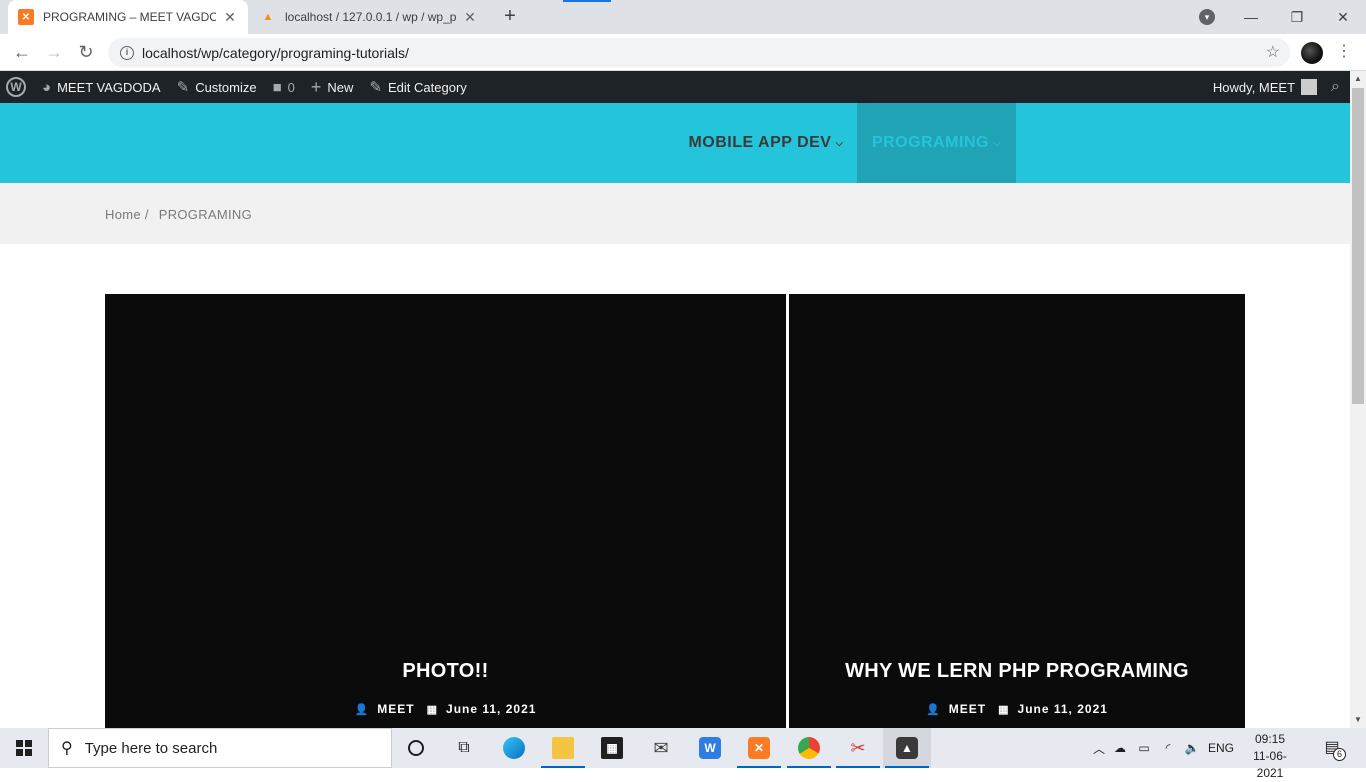 The image size is (1366, 782). I want to click on post-title: PHOTO!!, so click(445, 671).